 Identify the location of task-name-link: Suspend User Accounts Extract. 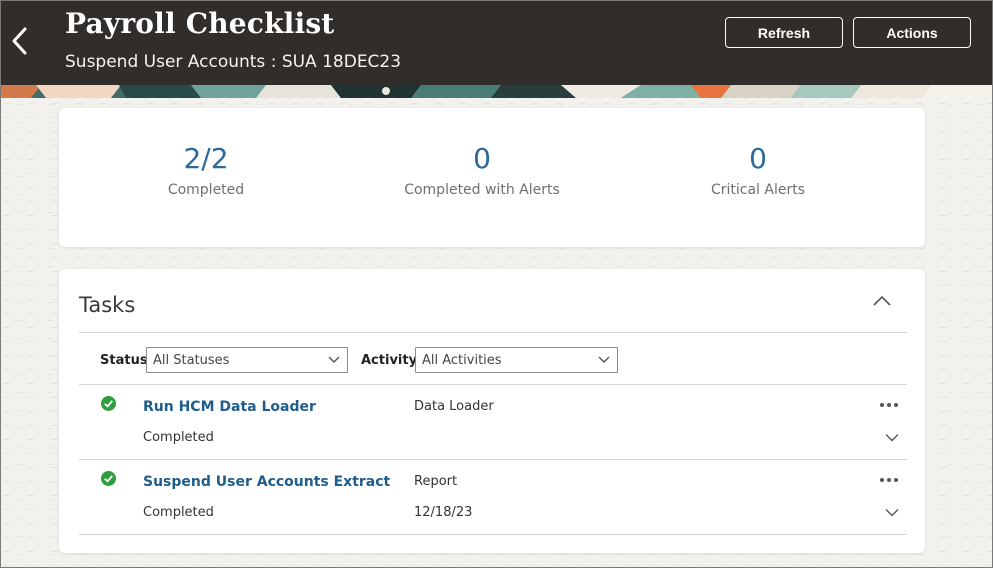
(266, 482).